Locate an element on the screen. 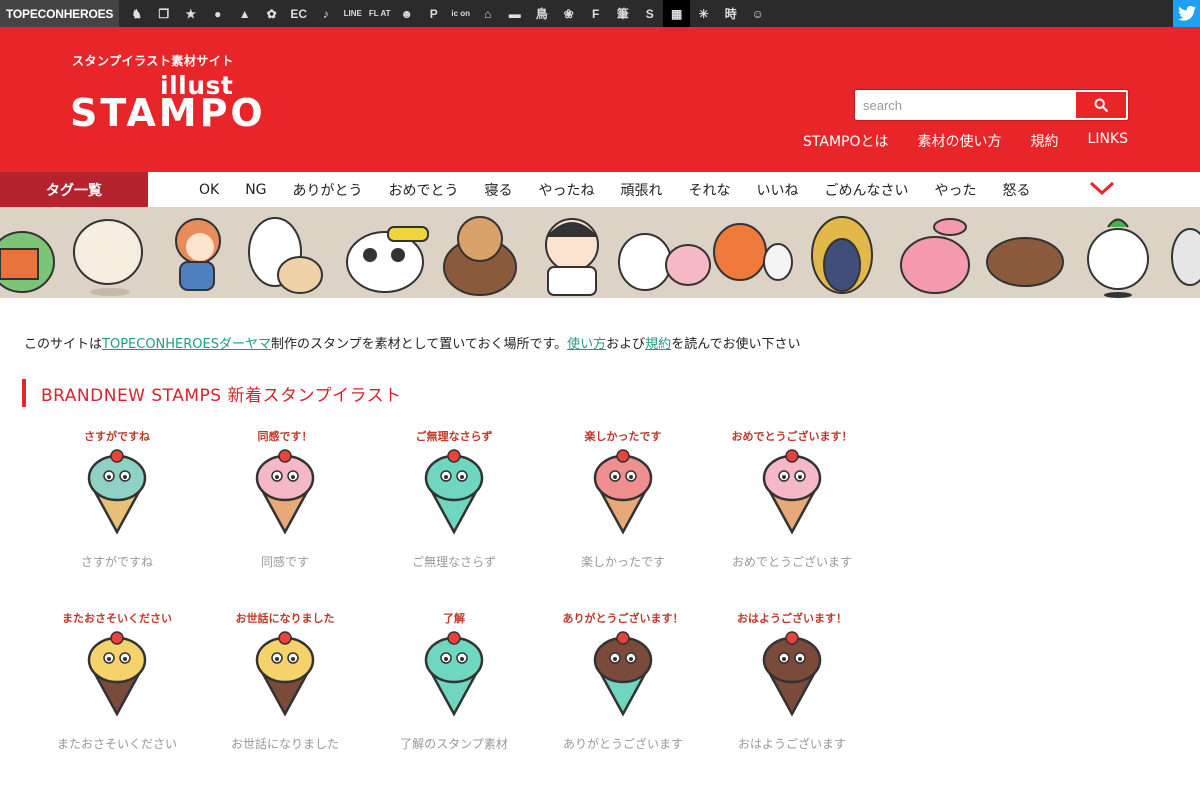  building-icon: ⌂ is located at coordinates (487, 13).